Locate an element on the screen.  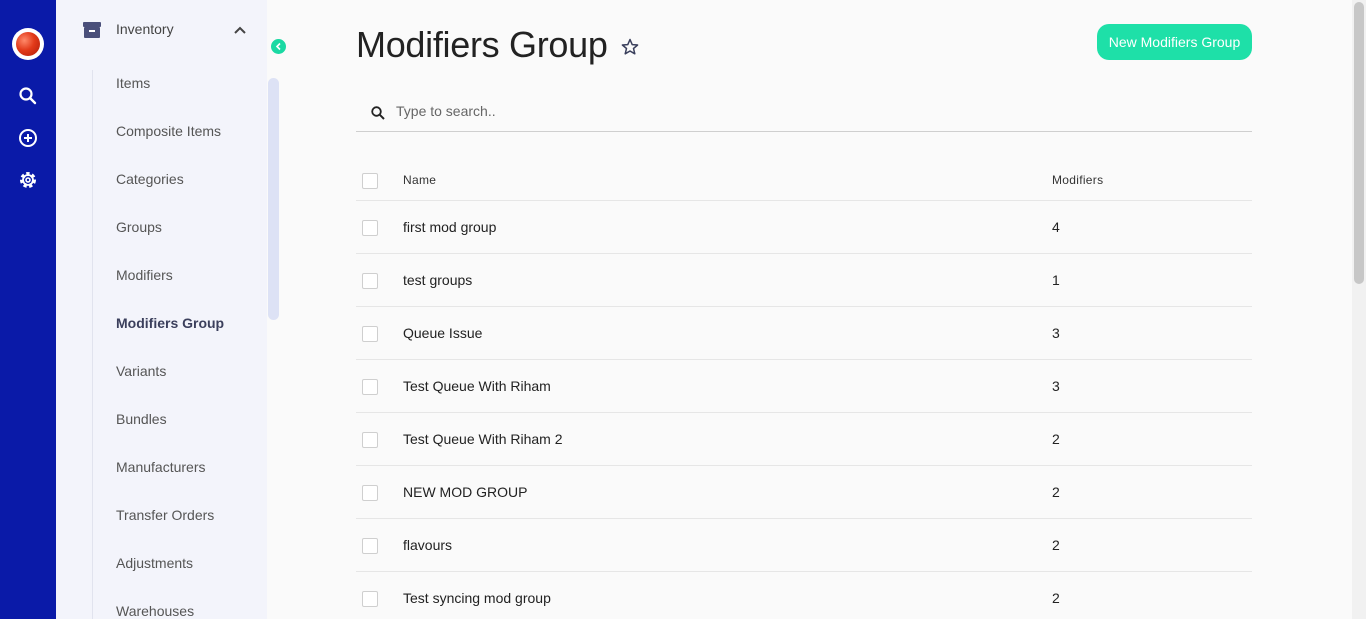
add-circle-icon is located at coordinates (28, 138).